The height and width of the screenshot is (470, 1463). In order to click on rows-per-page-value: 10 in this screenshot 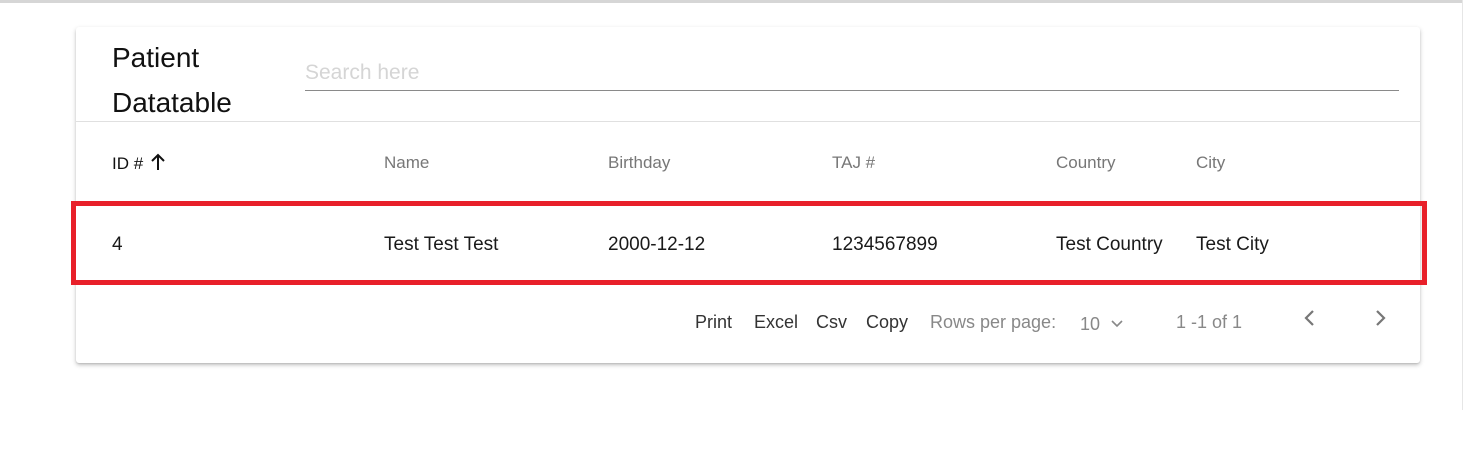, I will do `click(1090, 324)`.